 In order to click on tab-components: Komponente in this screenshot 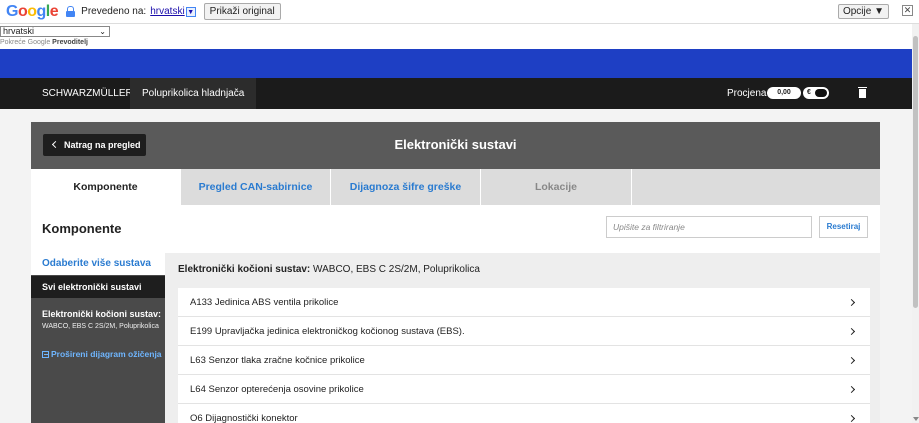, I will do `click(106, 187)`.